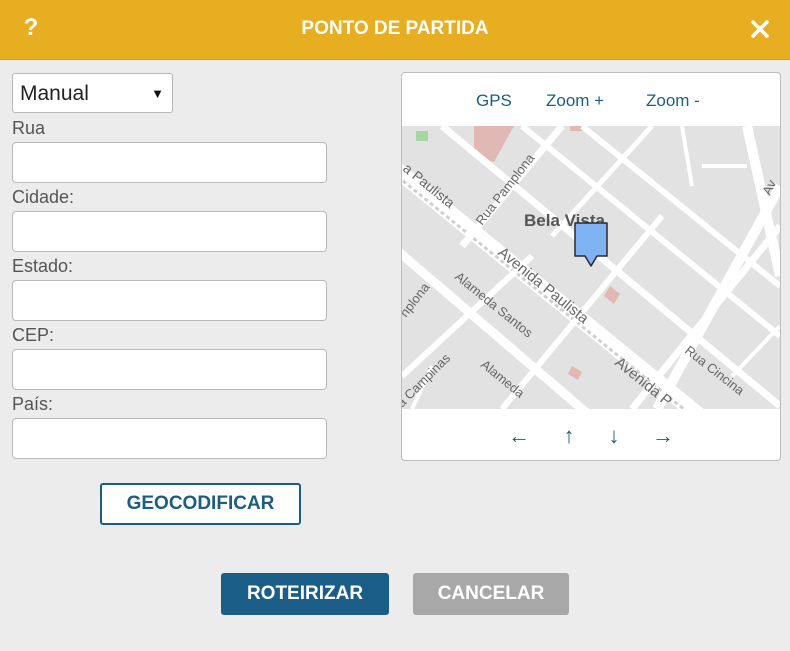  Describe the element at coordinates (569, 436) in the screenshot. I see `pan-up-button: ↑` at that location.